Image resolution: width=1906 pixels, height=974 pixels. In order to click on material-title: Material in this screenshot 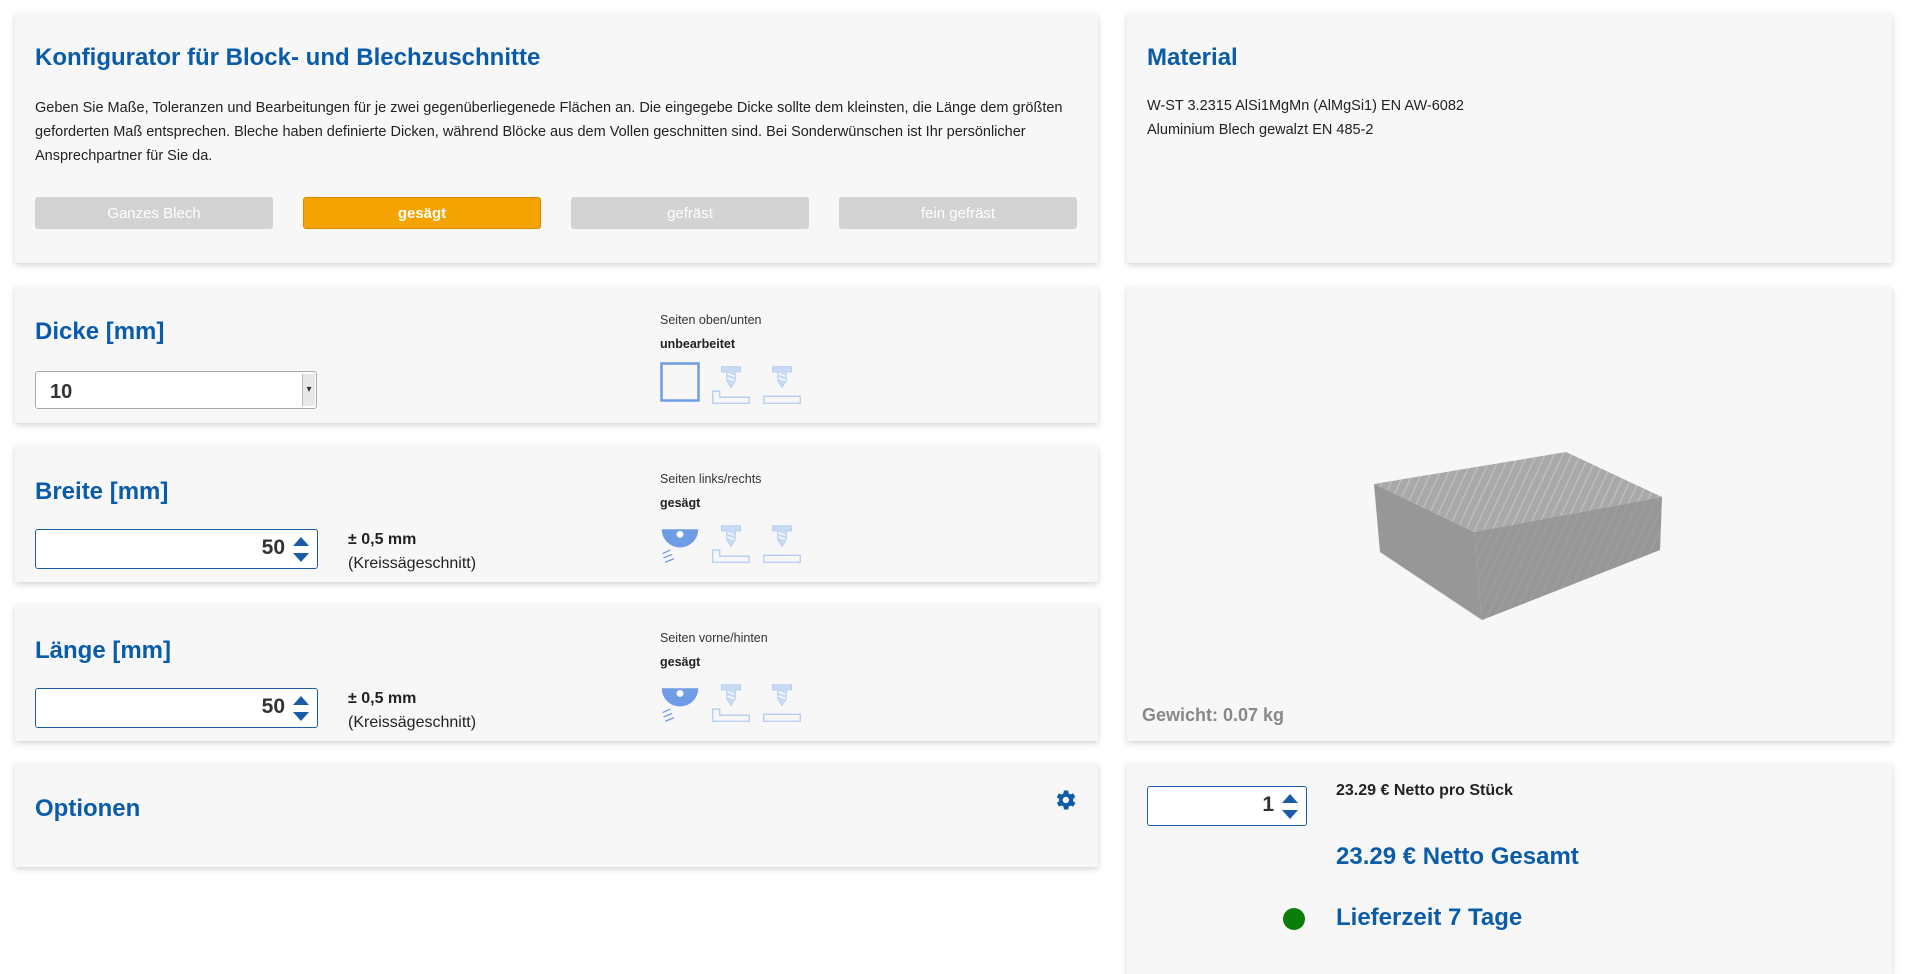, I will do `click(1192, 57)`.